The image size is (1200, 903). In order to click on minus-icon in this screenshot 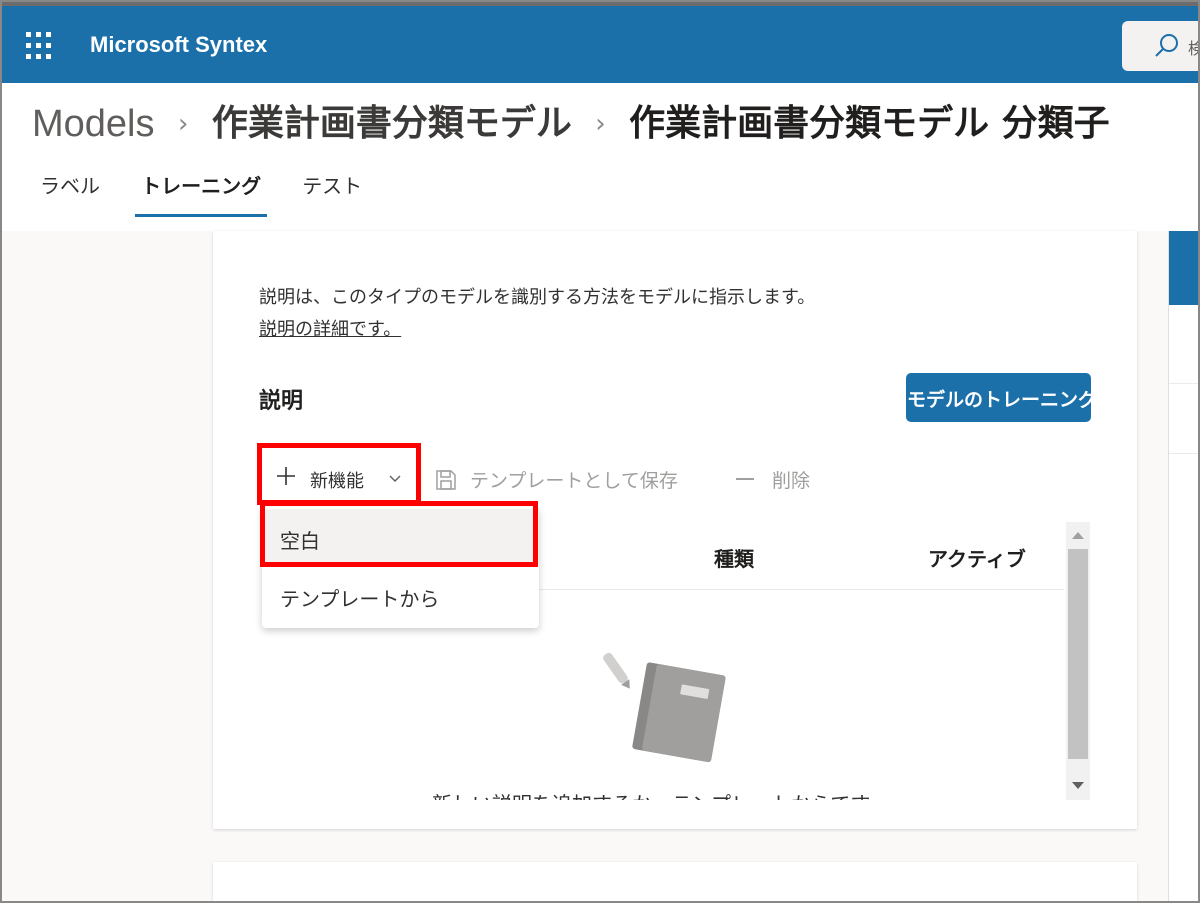, I will do `click(745, 479)`.